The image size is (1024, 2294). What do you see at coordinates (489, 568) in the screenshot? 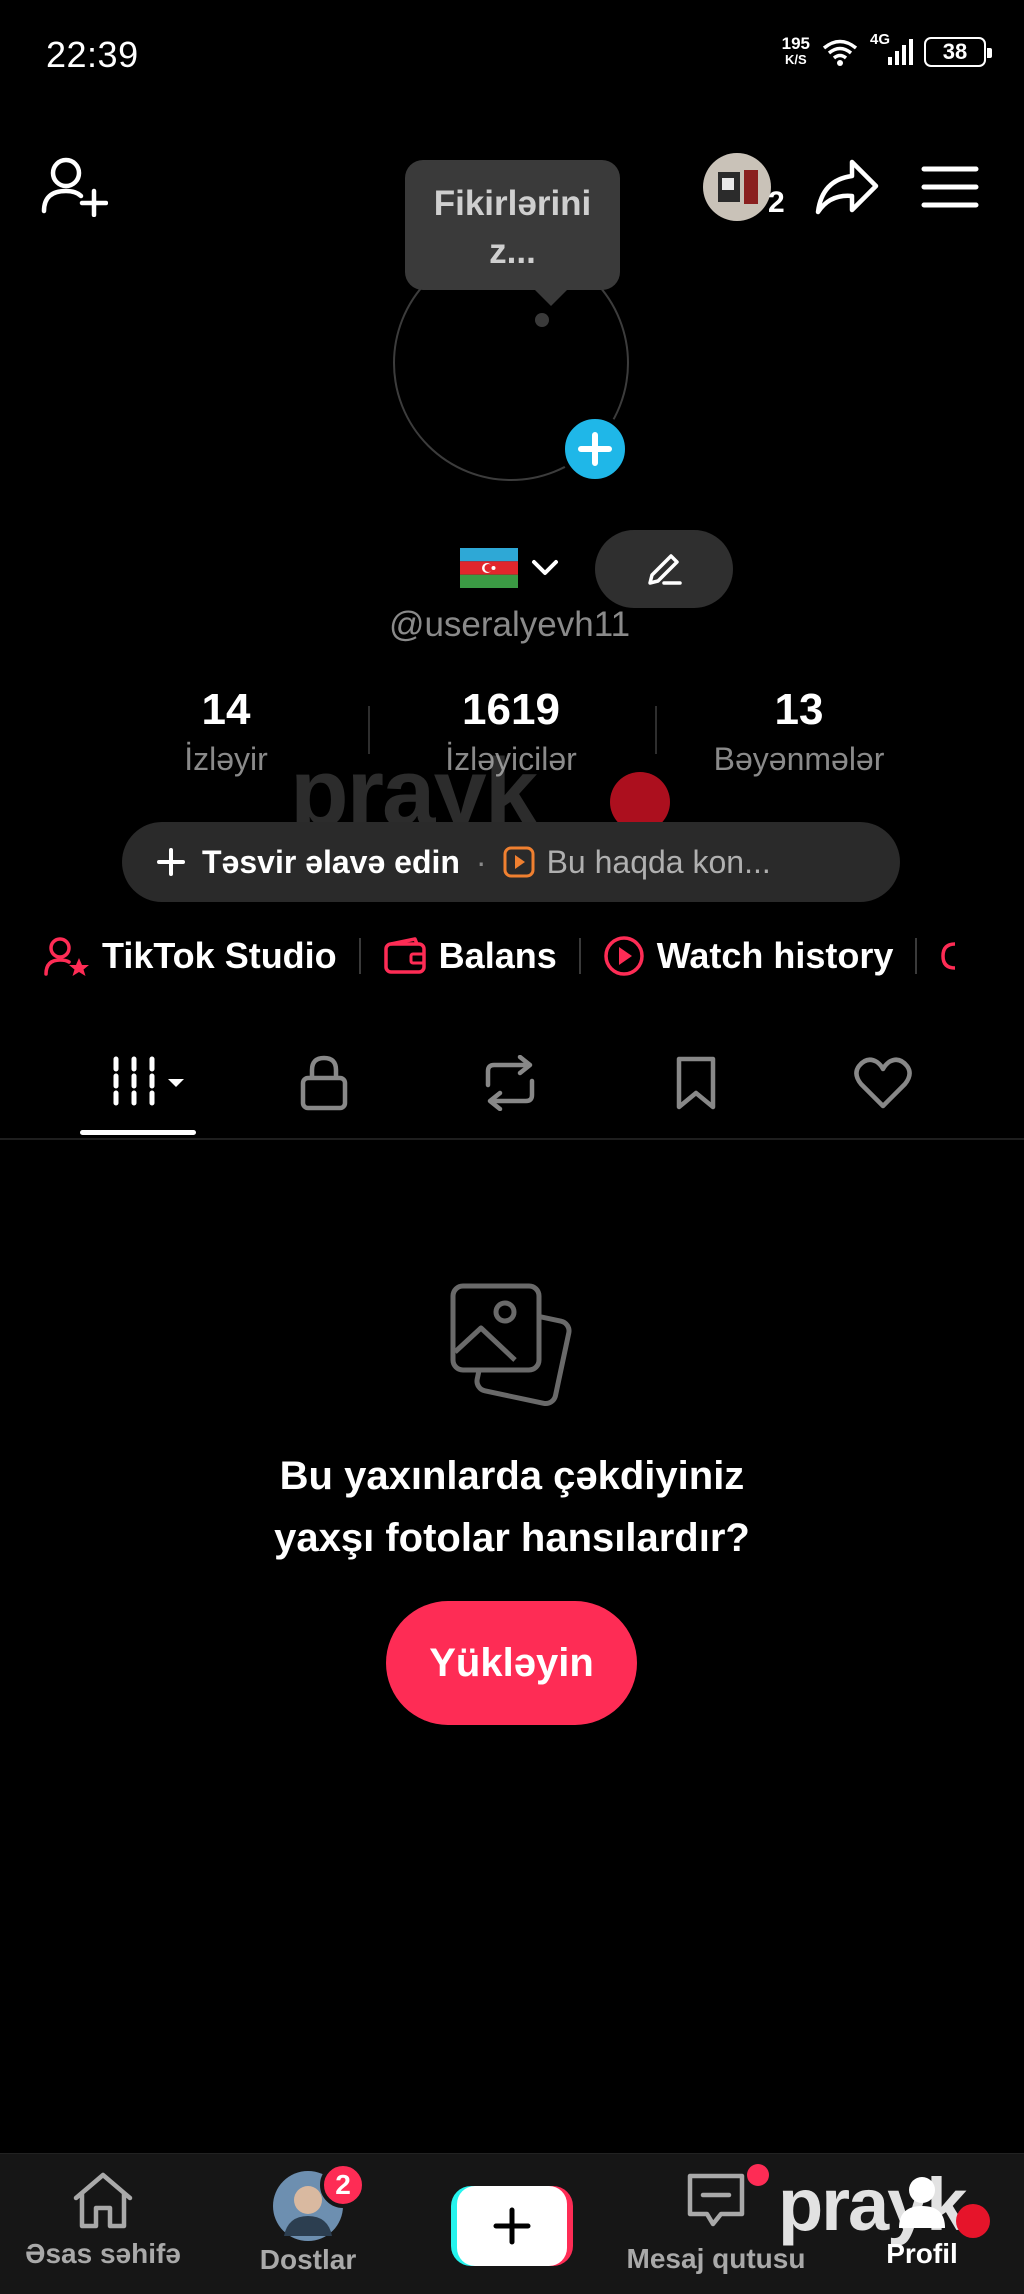
I see `azerbaijan-flag-icon` at bounding box center [489, 568].